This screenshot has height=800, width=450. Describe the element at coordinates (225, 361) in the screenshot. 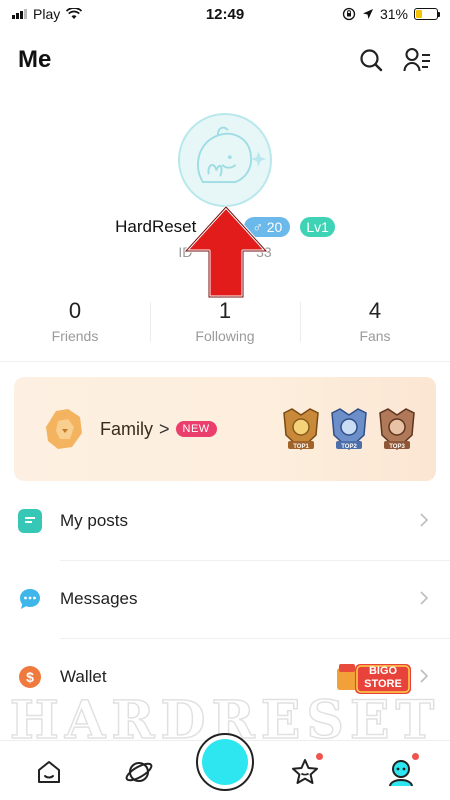

I see `divider` at that location.